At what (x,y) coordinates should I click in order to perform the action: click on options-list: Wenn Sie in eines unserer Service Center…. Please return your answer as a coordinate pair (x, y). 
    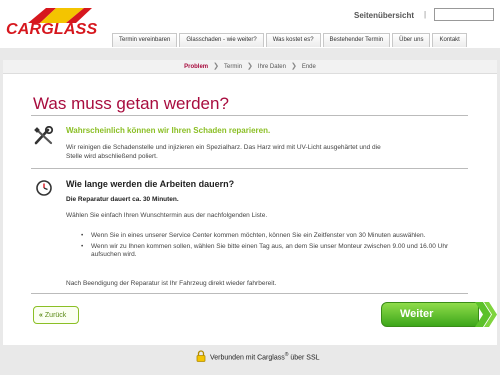
    Looking at the image, I should click on (266, 247).